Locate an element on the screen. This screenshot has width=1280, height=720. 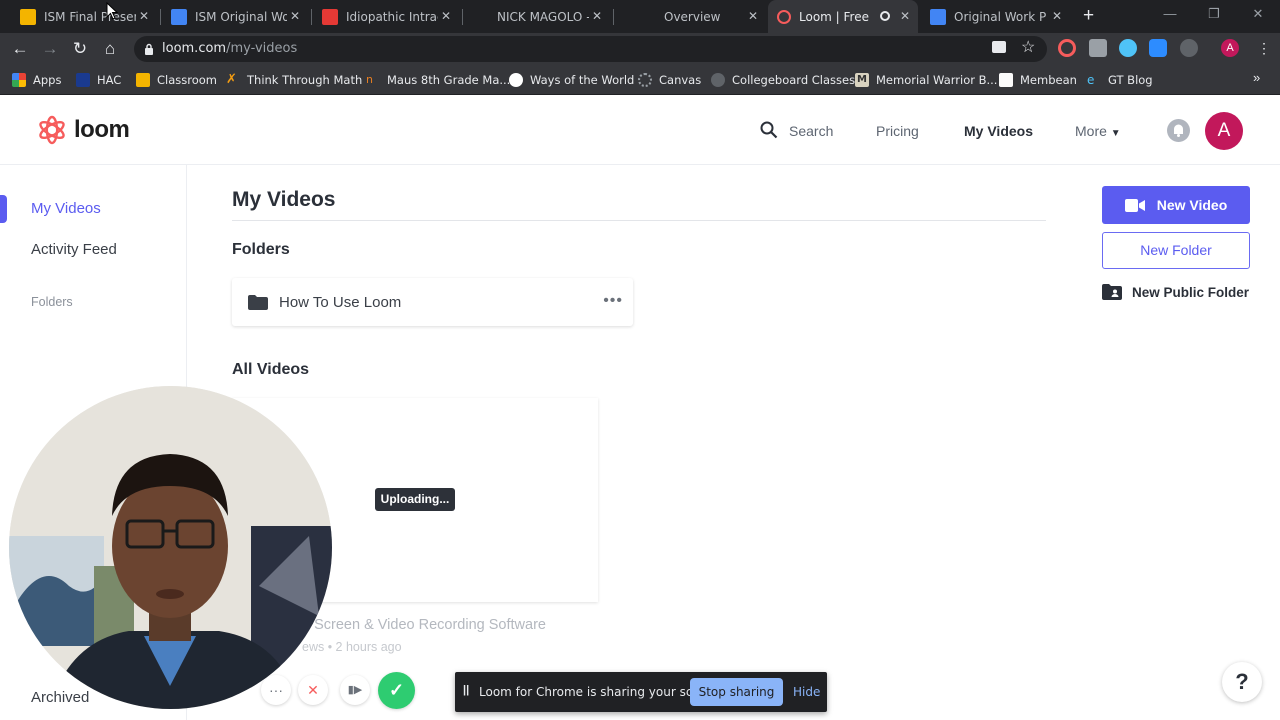
more-options-icon: ••• is located at coordinates (613, 301).